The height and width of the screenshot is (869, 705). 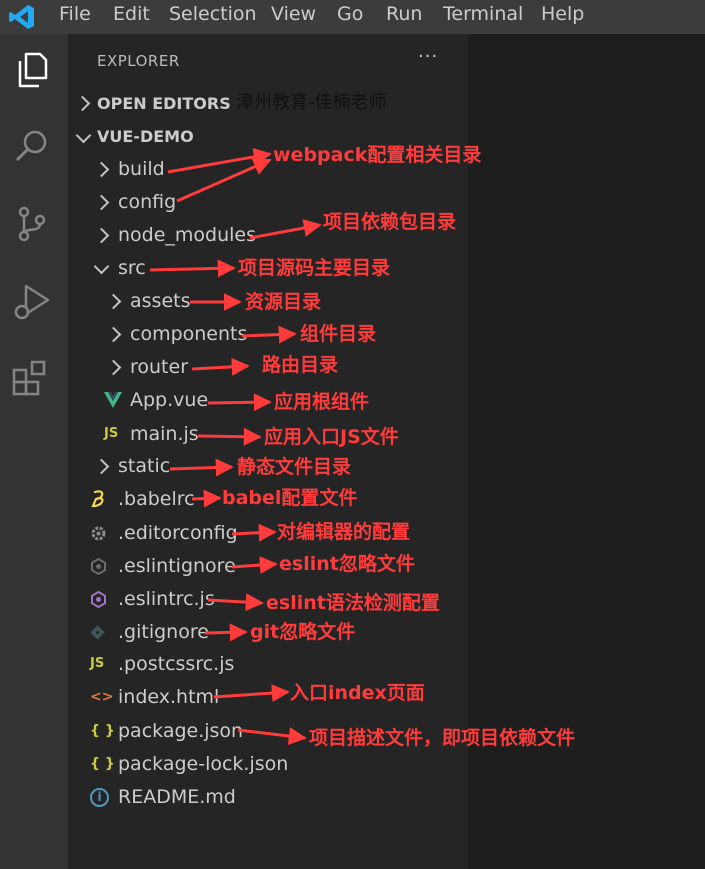 I want to click on gear-icon, so click(x=98, y=533).